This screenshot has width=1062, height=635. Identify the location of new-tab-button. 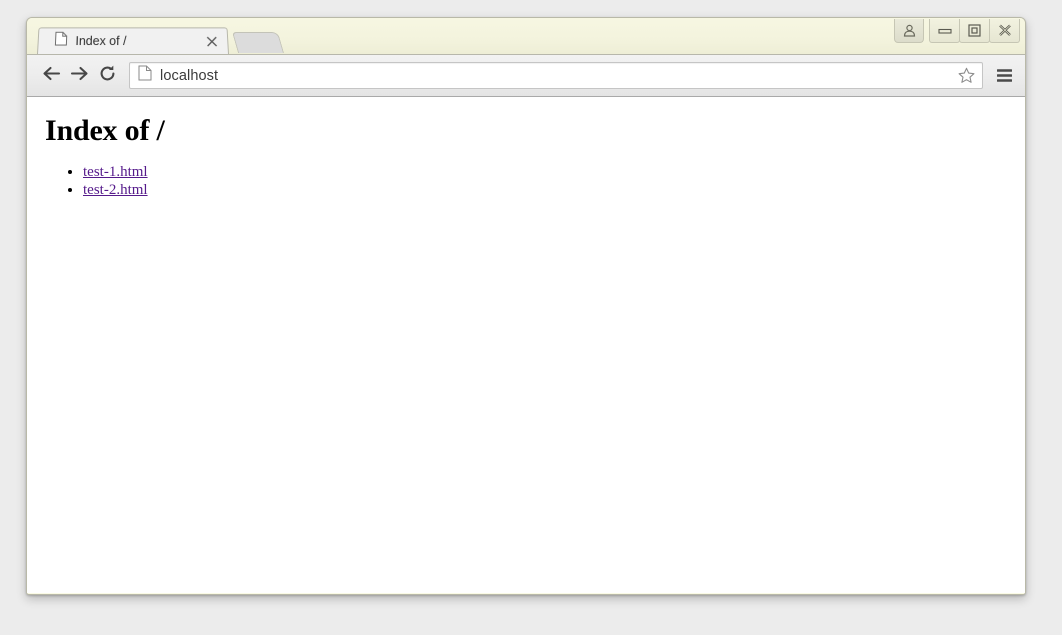
(258, 42).